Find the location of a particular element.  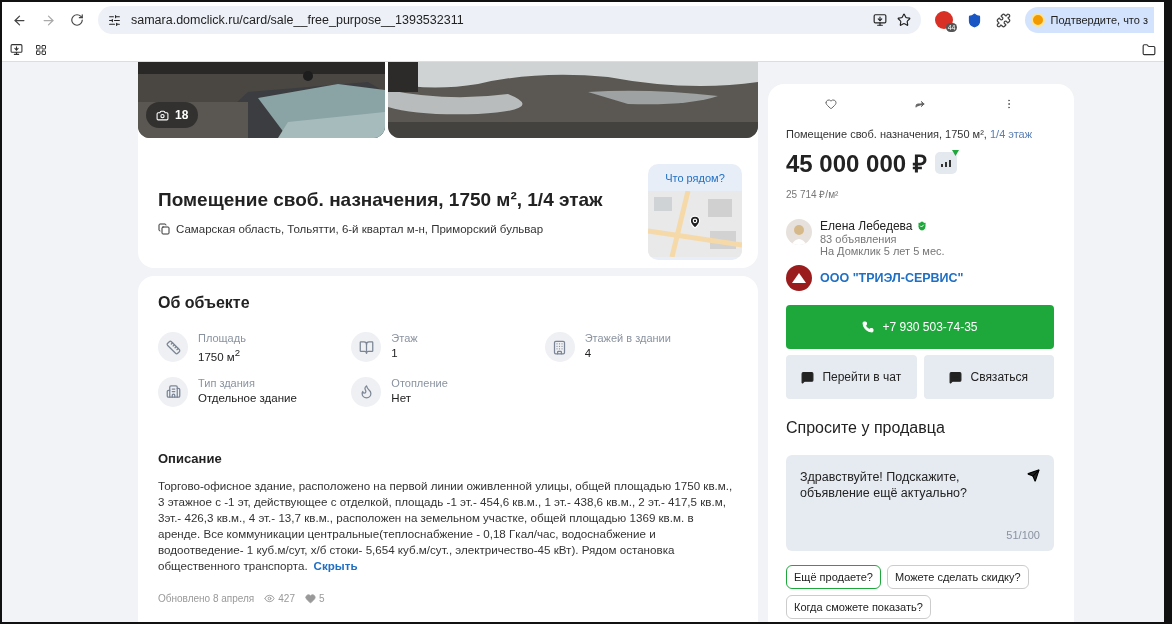

address: Самарская область, Тольятти, 6-й квартал м-н, Приморский бульвар is located at coordinates (360, 229).